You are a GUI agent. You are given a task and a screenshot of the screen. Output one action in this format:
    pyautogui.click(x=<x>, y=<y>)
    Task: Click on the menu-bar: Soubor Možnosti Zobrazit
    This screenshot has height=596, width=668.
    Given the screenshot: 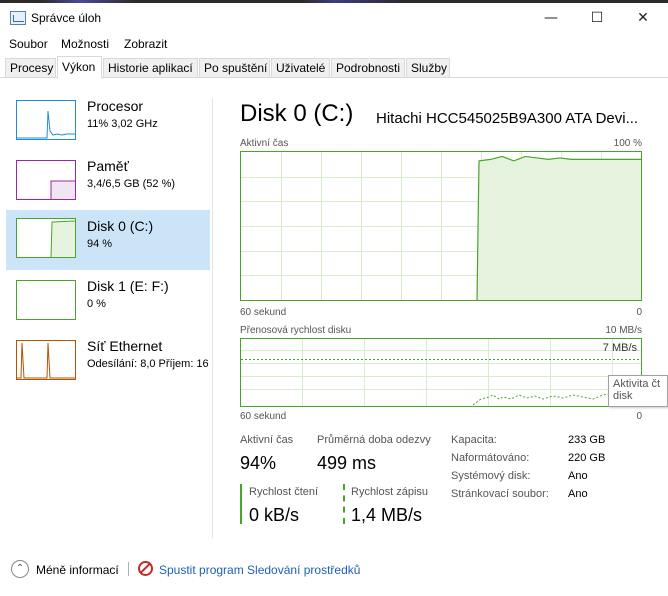 What is the action you would take?
    pyautogui.click(x=334, y=44)
    